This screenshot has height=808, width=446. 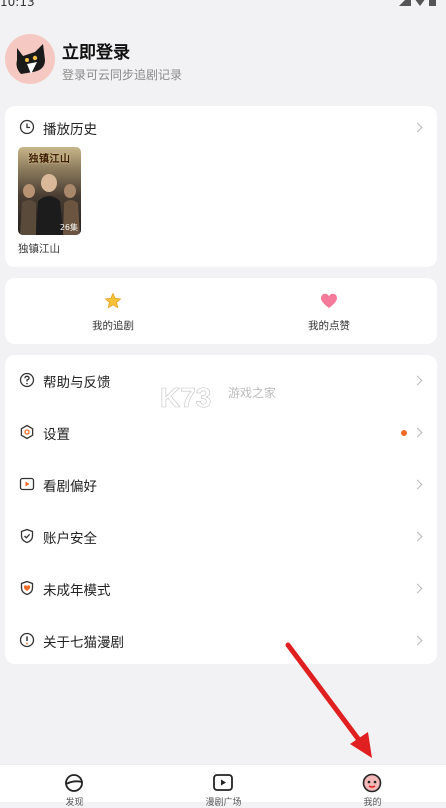 I want to click on video-play-icon, so click(x=223, y=782).